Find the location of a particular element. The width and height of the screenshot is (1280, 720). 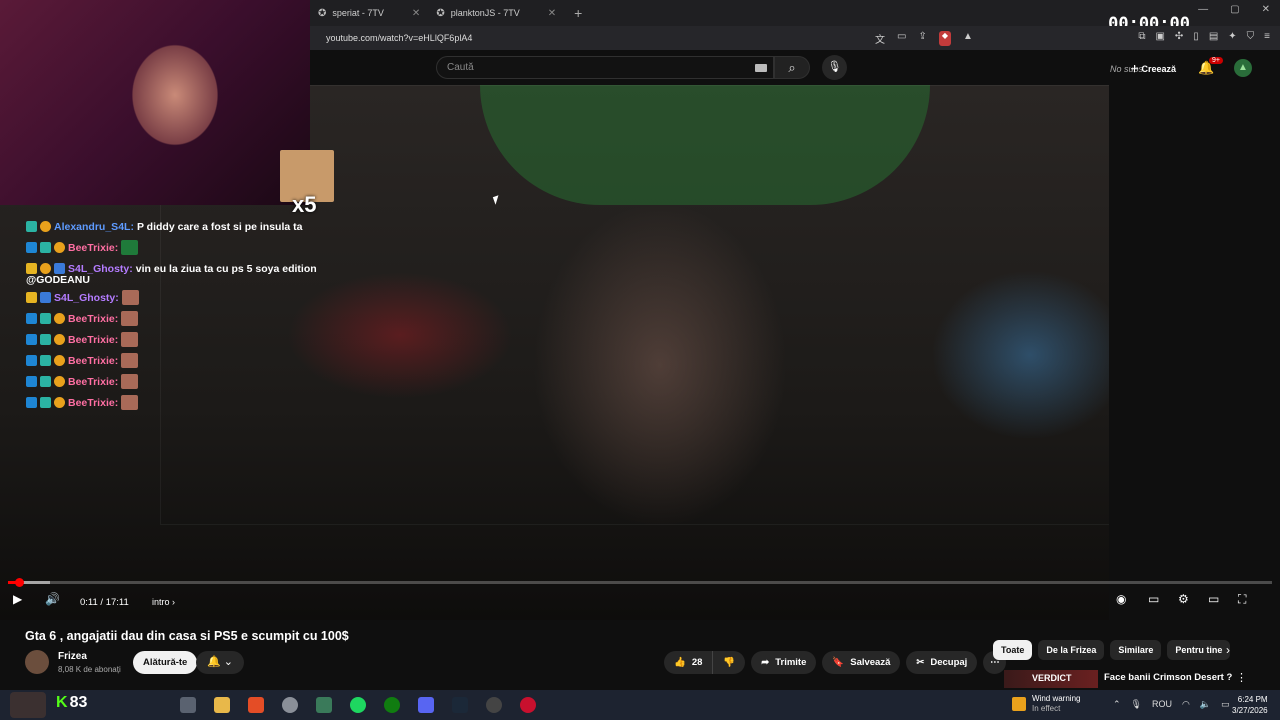

wifi-icon: ◠ is located at coordinates (1186, 704).